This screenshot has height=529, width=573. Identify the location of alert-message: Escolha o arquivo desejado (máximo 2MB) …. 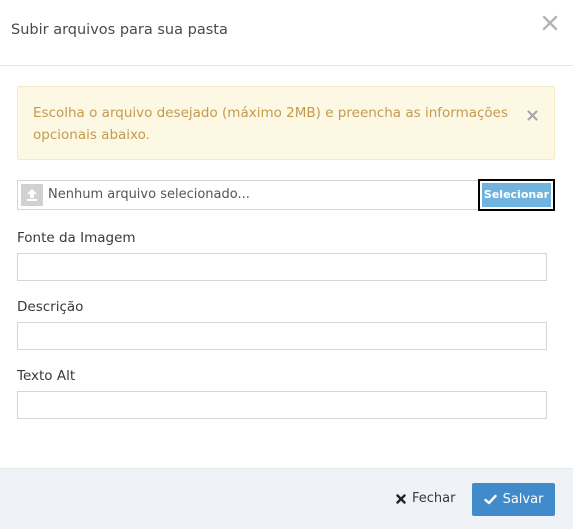
(271, 124).